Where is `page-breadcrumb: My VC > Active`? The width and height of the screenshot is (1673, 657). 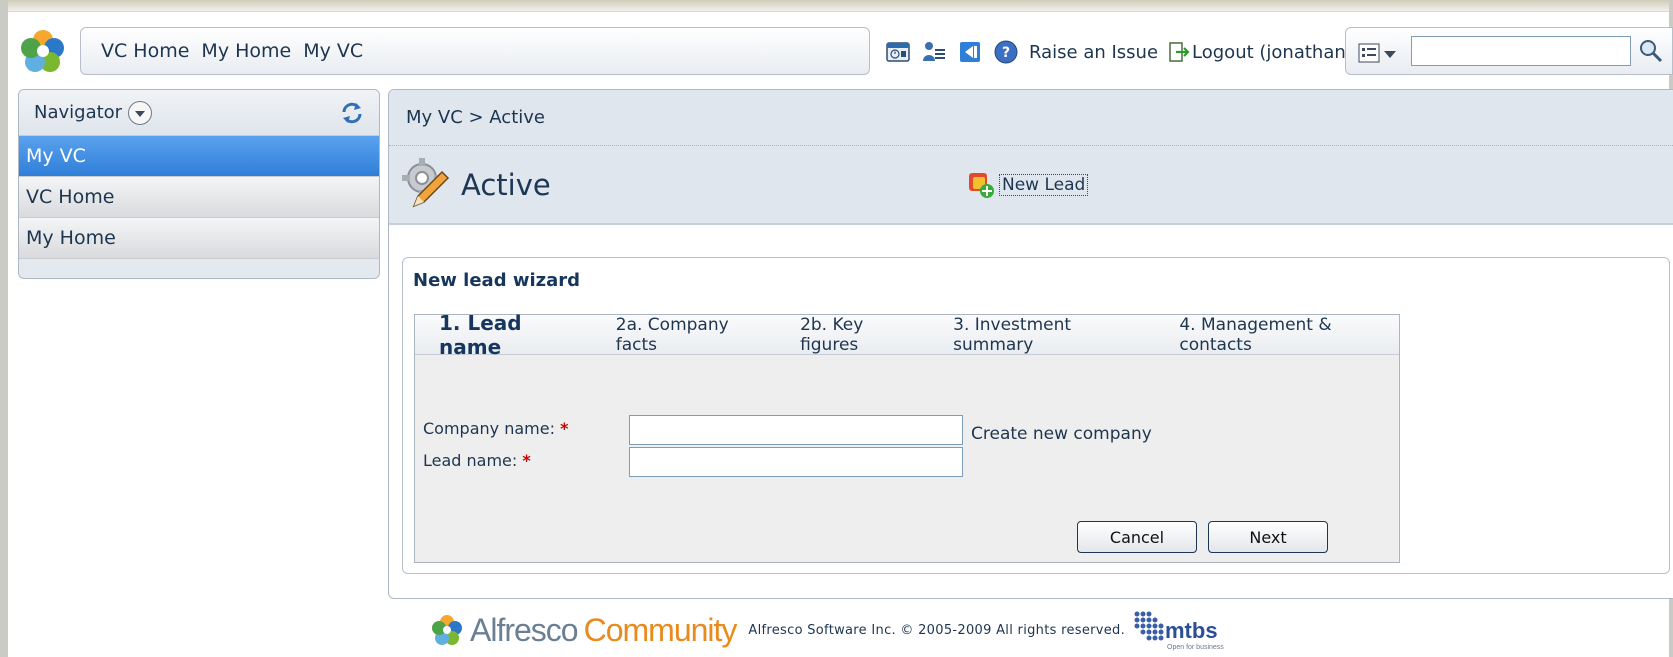
page-breadcrumb: My VC > Active is located at coordinates (1031, 118).